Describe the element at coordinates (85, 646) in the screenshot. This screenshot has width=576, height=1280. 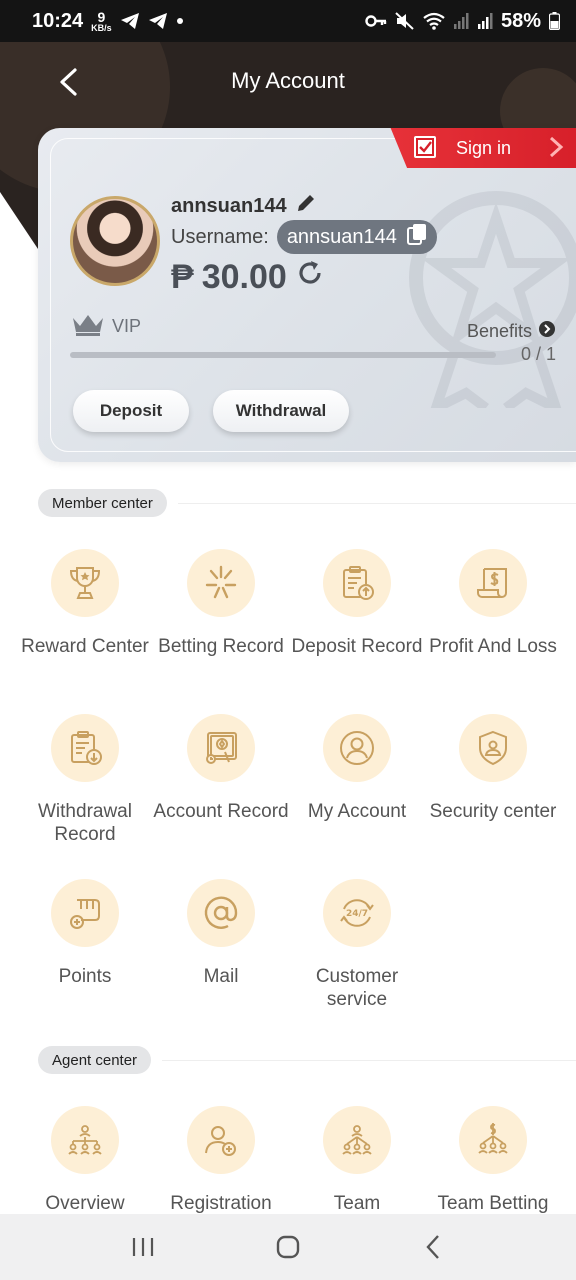
I see `grid-label: Reward Center` at that location.